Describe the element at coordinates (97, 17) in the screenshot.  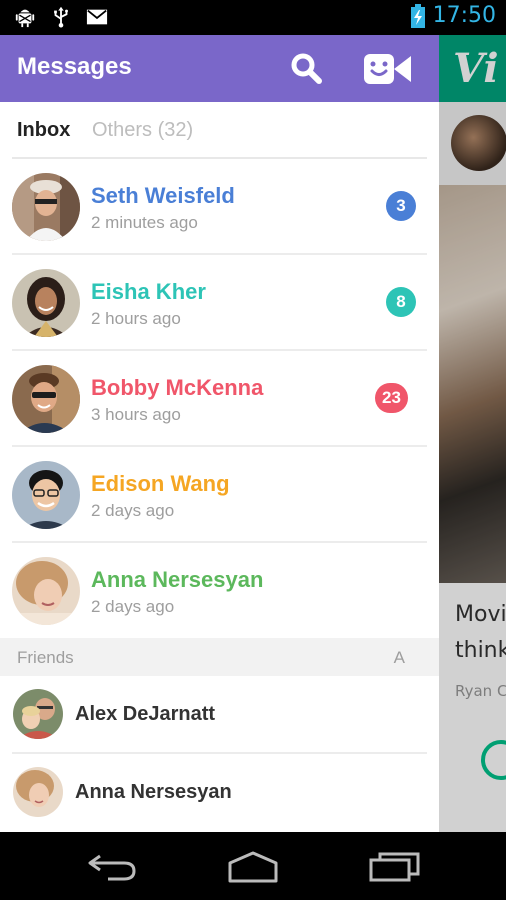
I see `gmail-icon` at that location.